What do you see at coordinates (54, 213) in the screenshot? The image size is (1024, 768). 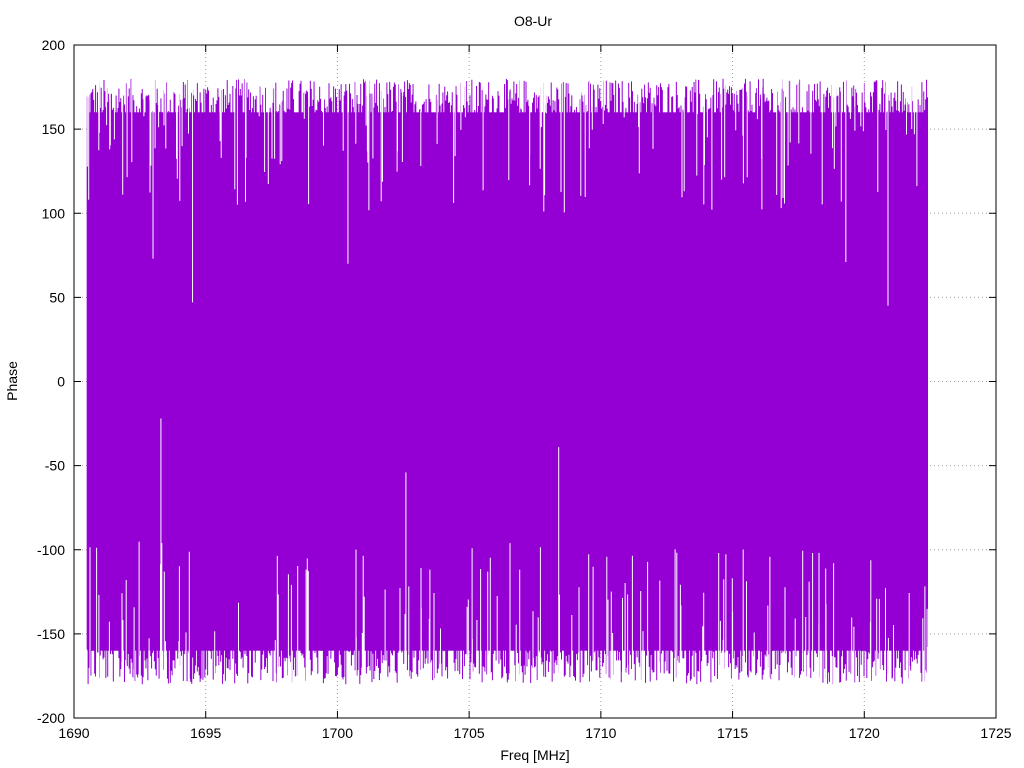 I see `y-tick-label: 100` at bounding box center [54, 213].